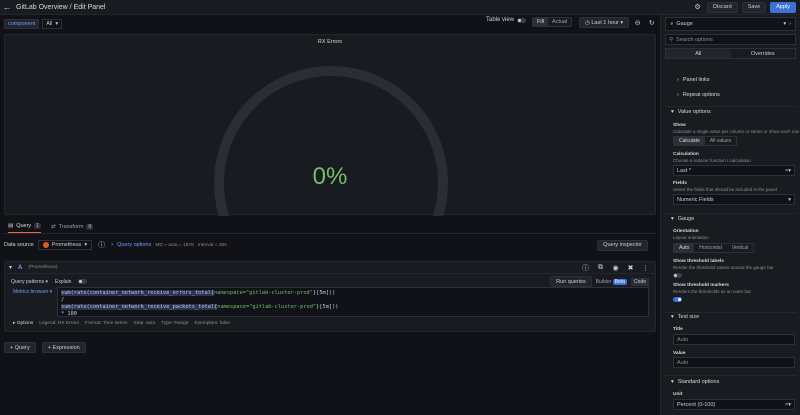  I want to click on unit-select: Percent (0-100) × ▾, so click(734, 404).